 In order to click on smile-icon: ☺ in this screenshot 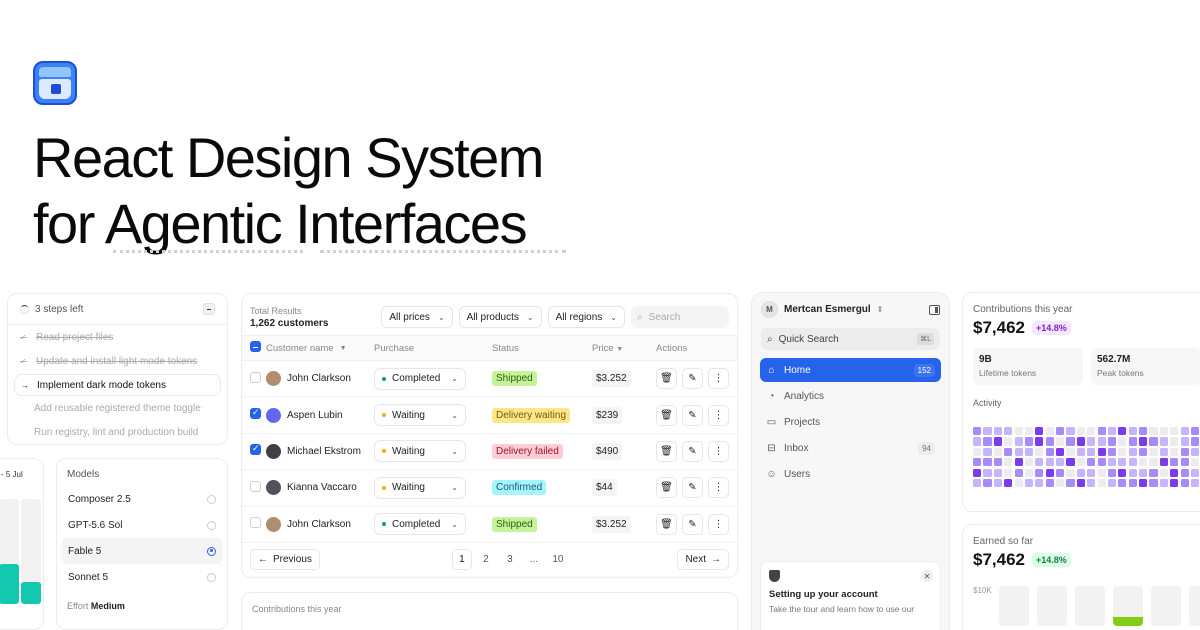, I will do `click(771, 474)`.